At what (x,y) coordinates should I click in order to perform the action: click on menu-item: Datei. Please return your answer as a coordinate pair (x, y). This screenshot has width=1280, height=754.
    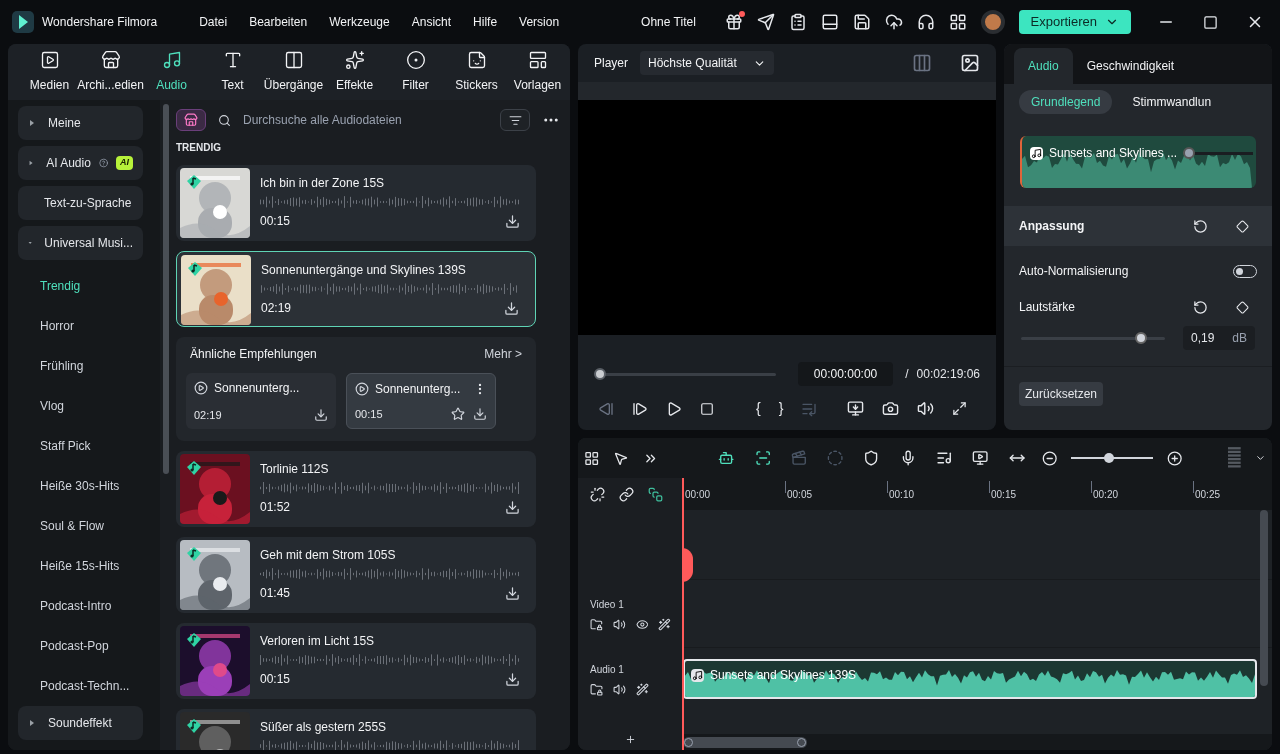
    Looking at the image, I should click on (213, 22).